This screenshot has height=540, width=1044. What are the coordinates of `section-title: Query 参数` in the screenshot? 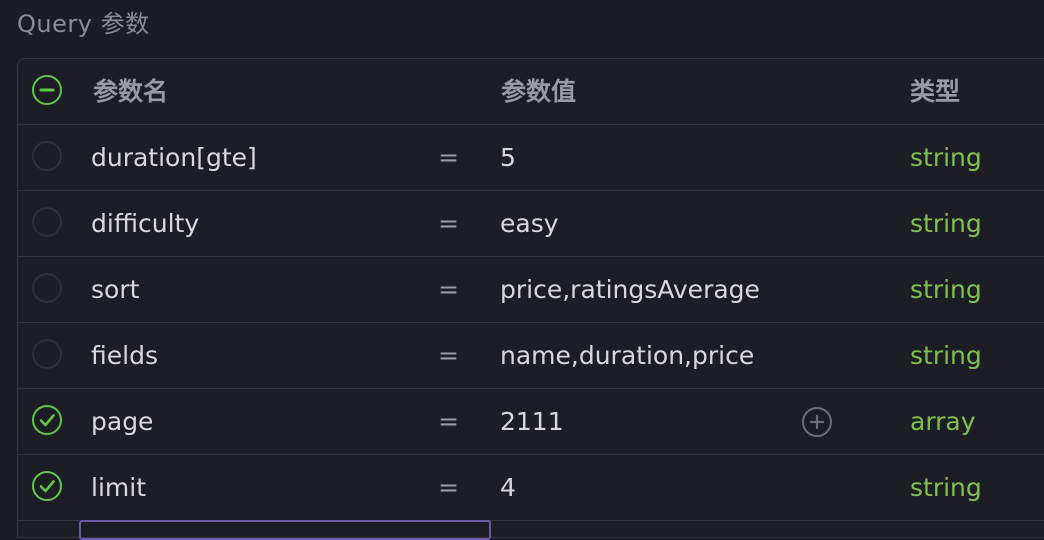 It's located at (83, 24).